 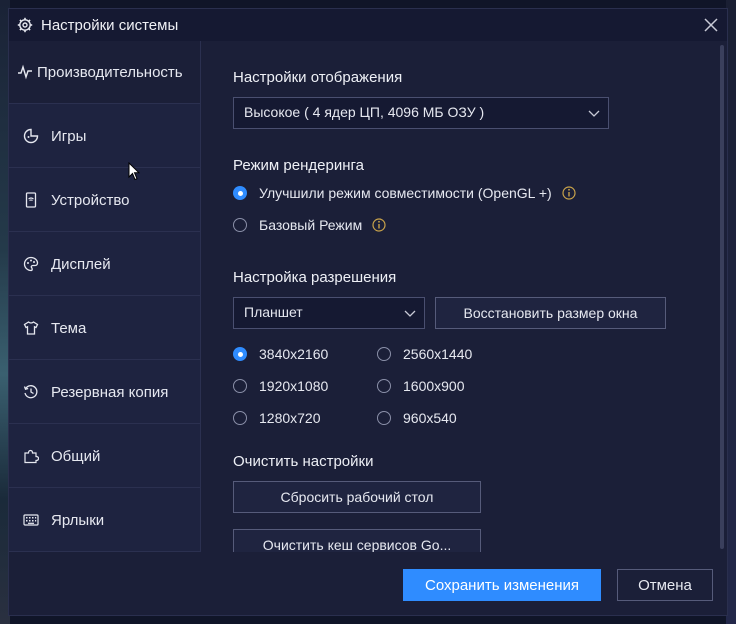 I want to click on sidebar-item-display: Дисплей, so click(x=104, y=264).